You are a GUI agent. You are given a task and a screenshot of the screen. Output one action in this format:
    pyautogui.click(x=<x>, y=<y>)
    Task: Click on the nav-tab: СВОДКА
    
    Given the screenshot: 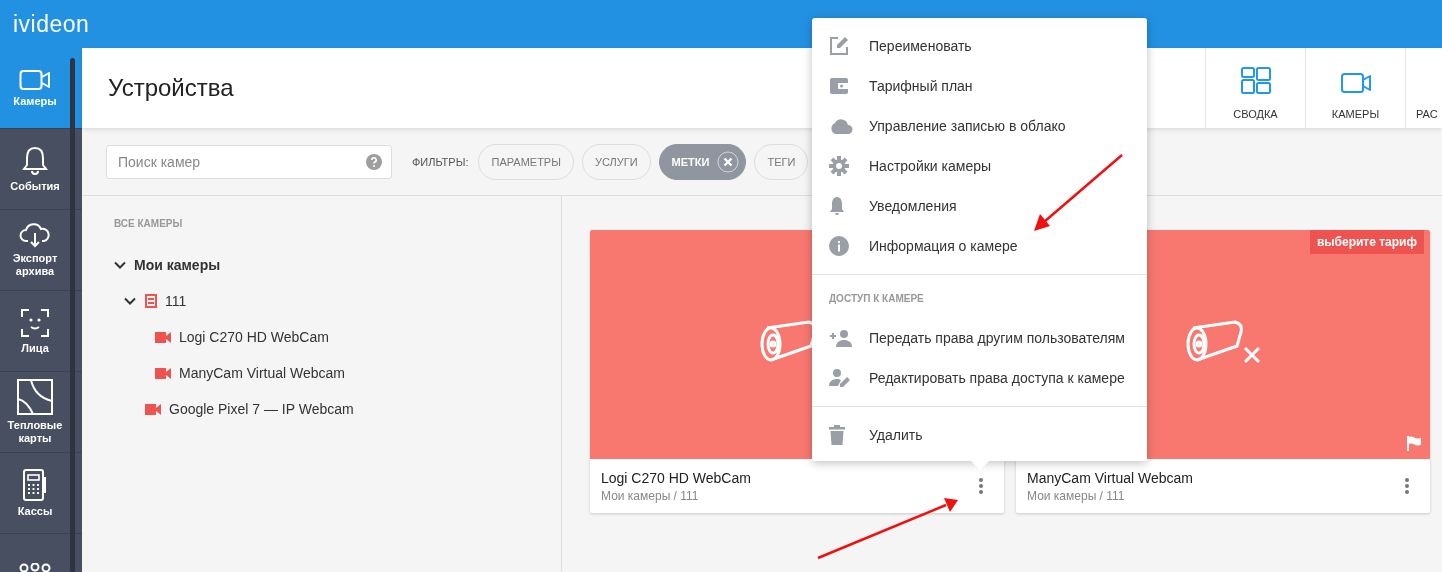 What is the action you would take?
    pyautogui.click(x=1255, y=88)
    